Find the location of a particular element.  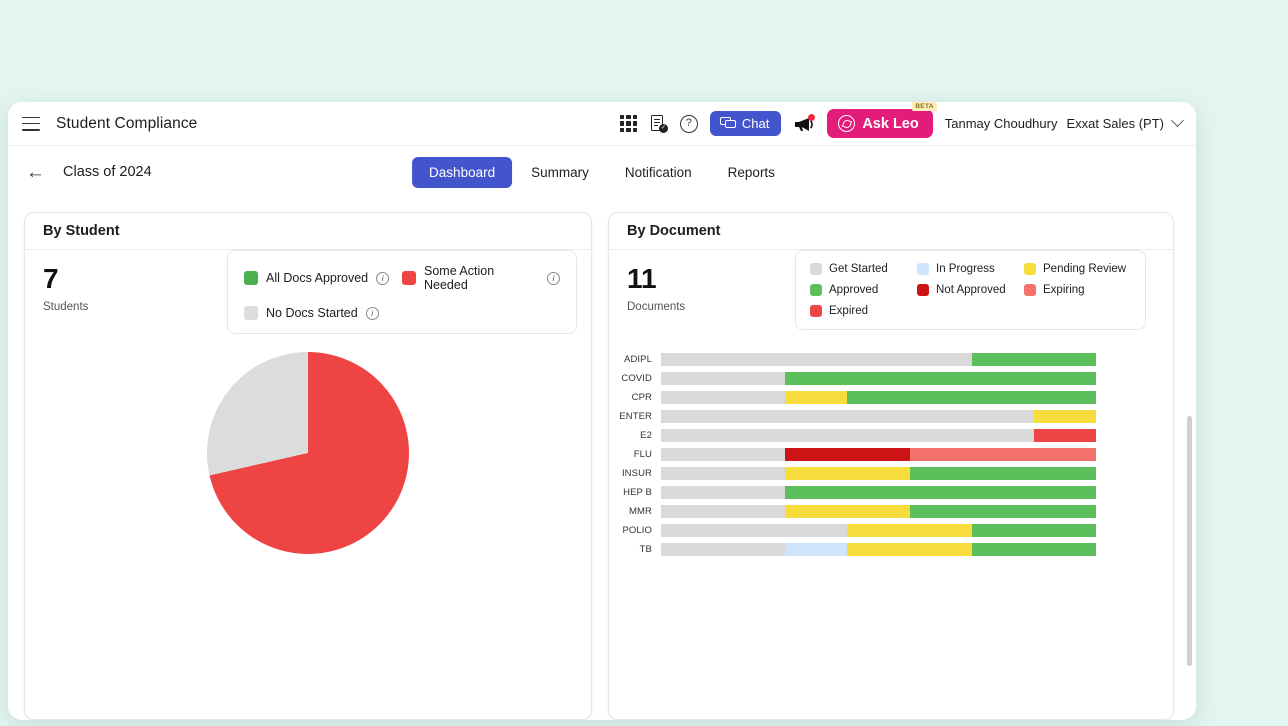

notification-dot is located at coordinates (812, 117).